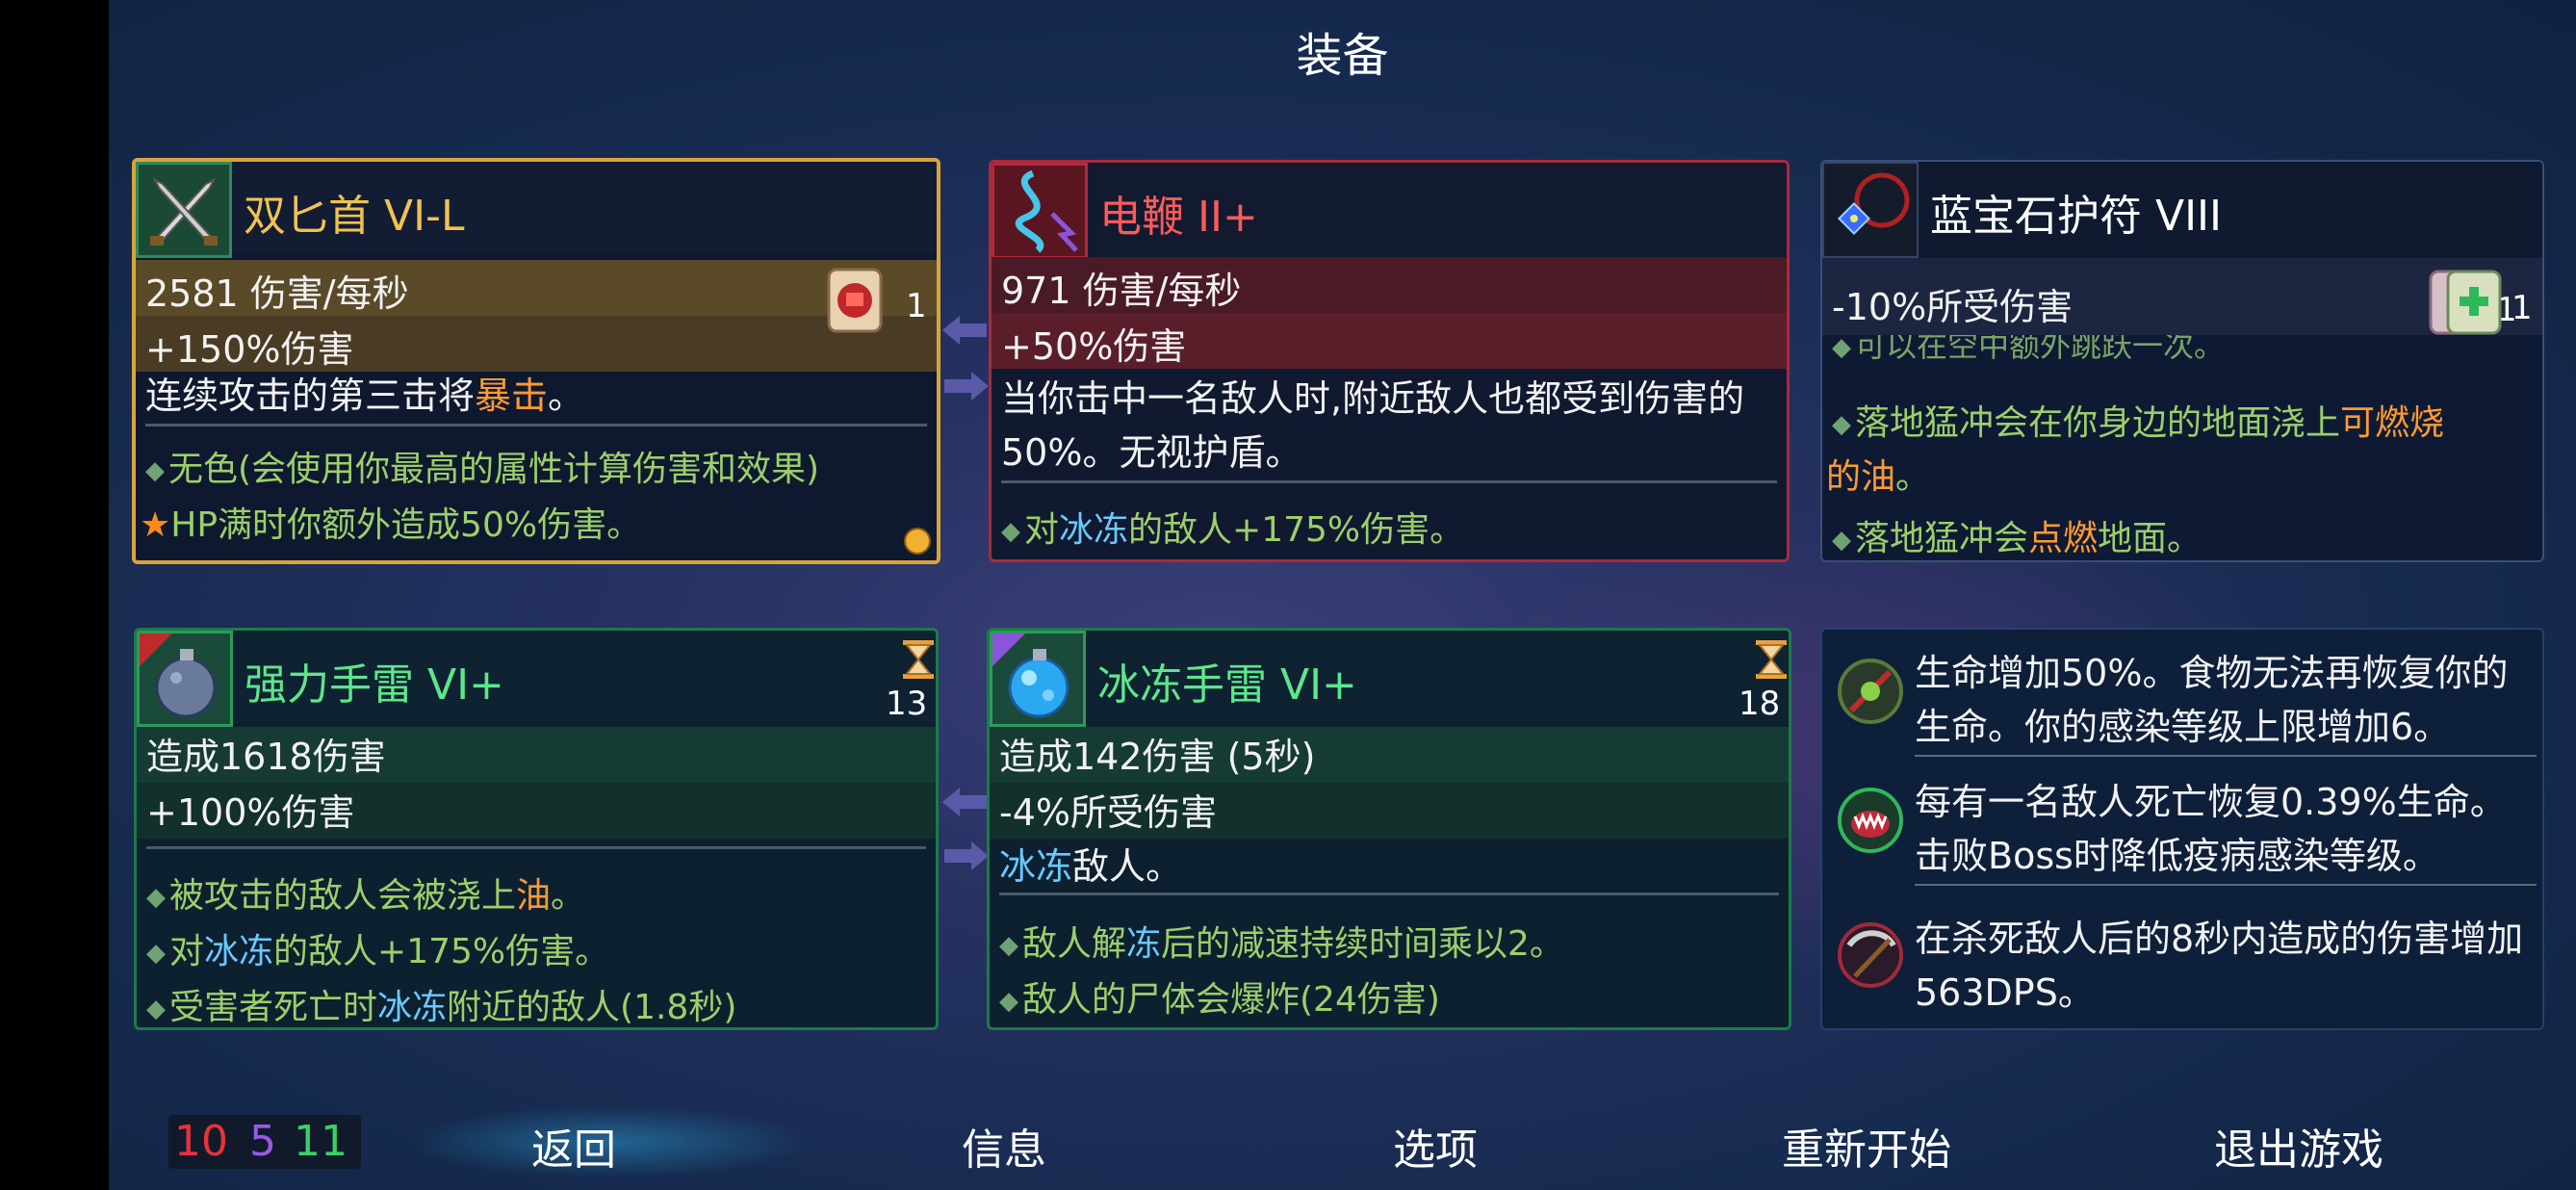 The image size is (2576, 1190). I want to click on page-title: 装备, so click(1342, 56).